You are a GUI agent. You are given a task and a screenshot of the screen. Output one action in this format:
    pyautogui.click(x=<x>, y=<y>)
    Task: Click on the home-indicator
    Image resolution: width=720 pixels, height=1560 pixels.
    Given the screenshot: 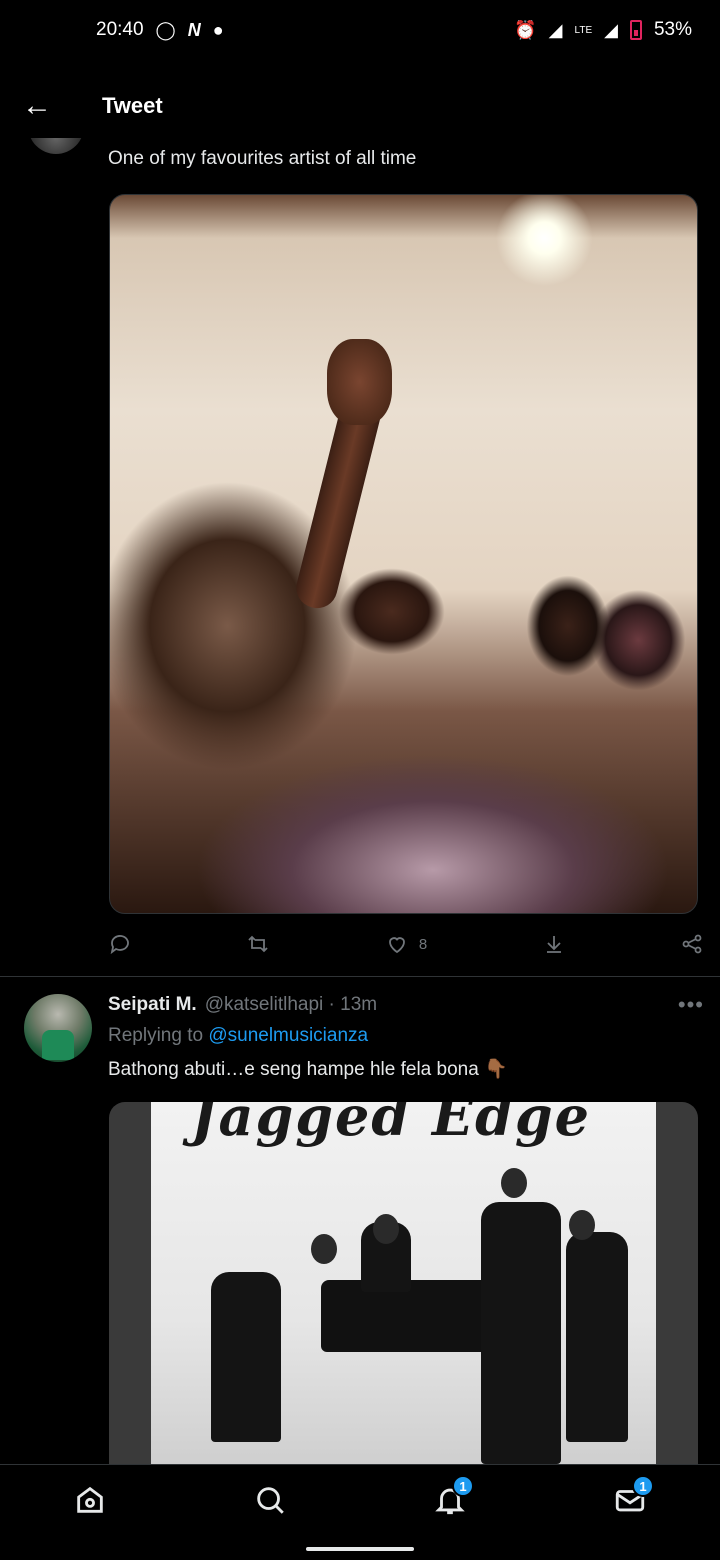 What is the action you would take?
    pyautogui.click(x=360, y=1549)
    